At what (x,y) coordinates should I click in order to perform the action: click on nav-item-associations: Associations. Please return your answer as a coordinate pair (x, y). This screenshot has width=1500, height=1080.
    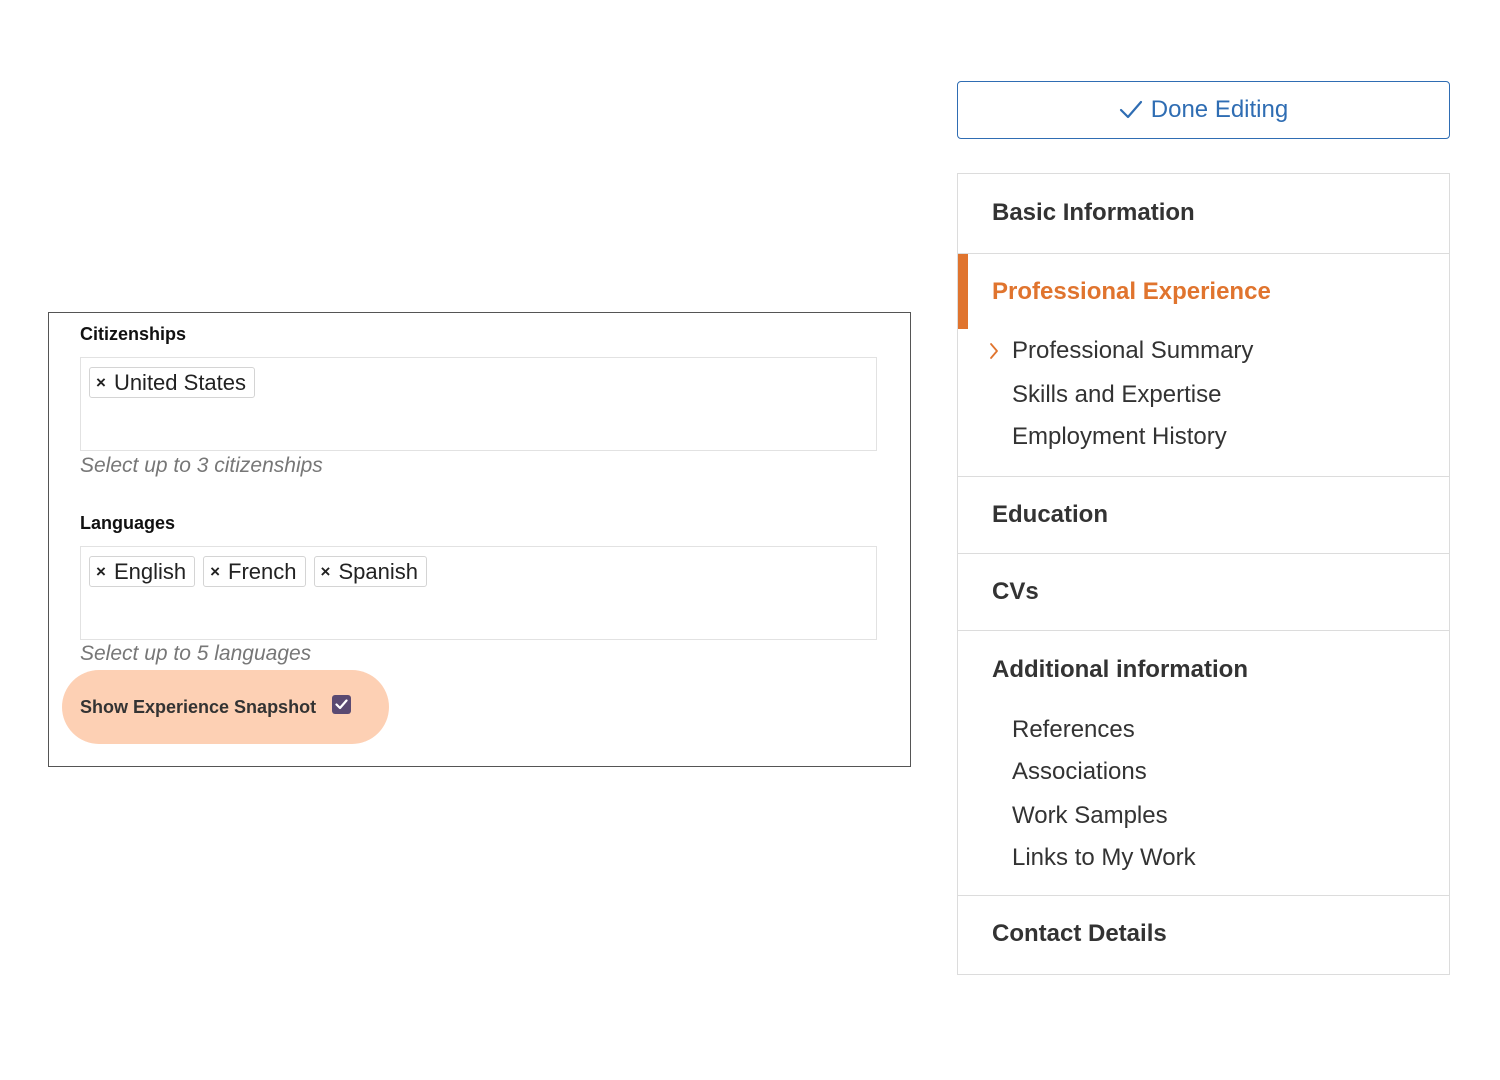
    Looking at the image, I should click on (1079, 772).